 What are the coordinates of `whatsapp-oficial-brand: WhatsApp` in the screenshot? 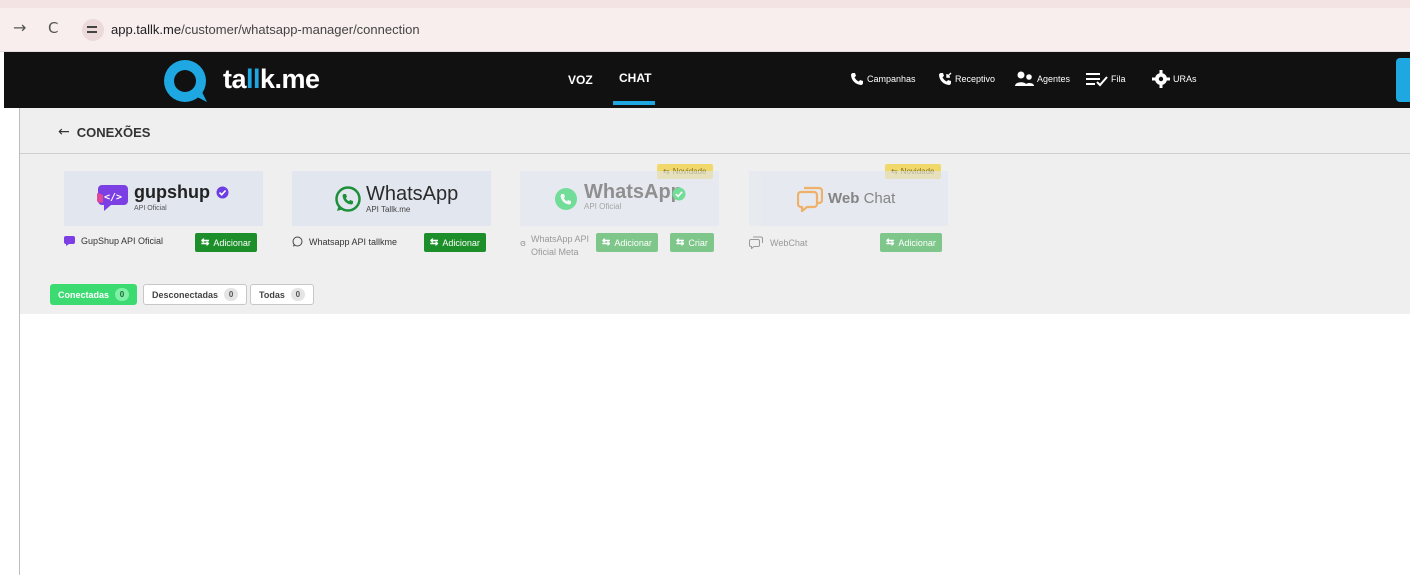 It's located at (633, 192).